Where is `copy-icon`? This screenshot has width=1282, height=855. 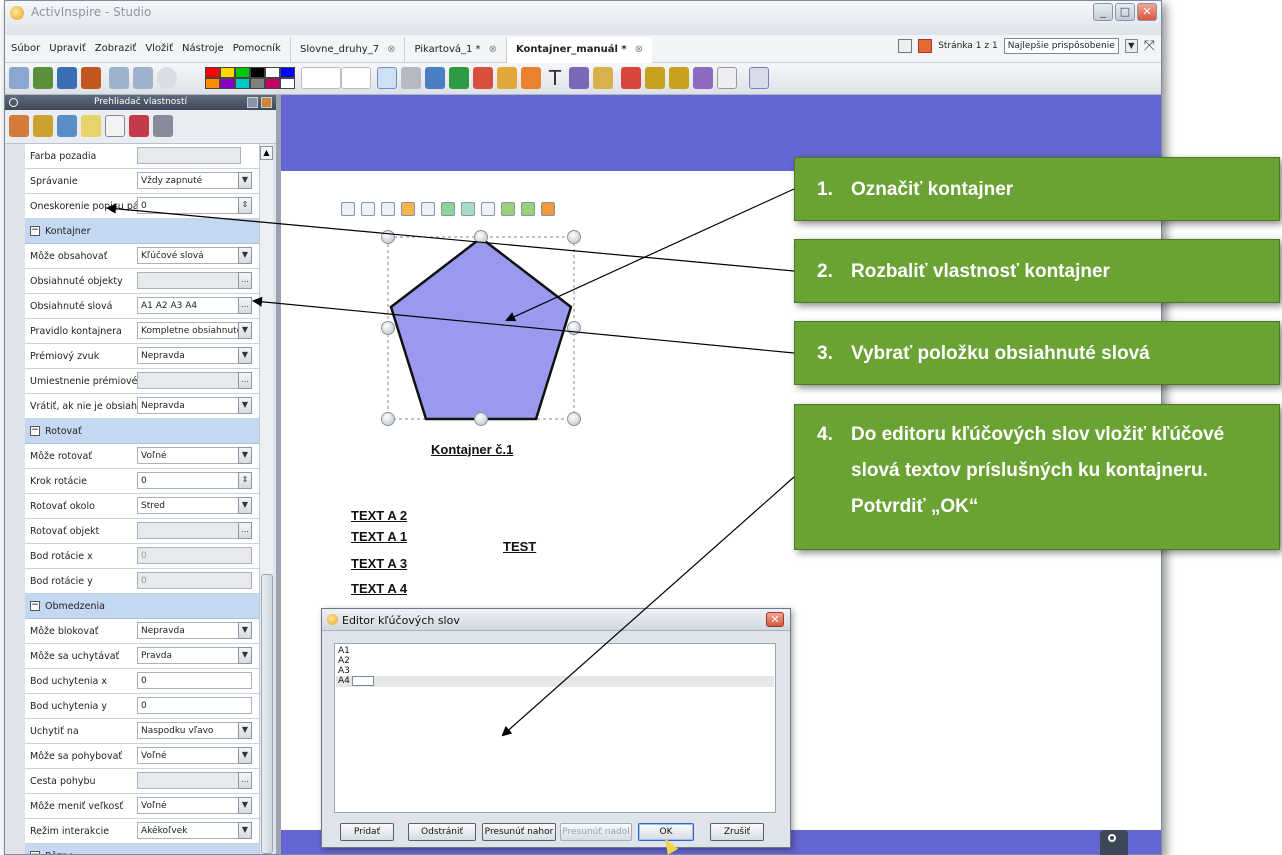
copy-icon is located at coordinates (488, 209).